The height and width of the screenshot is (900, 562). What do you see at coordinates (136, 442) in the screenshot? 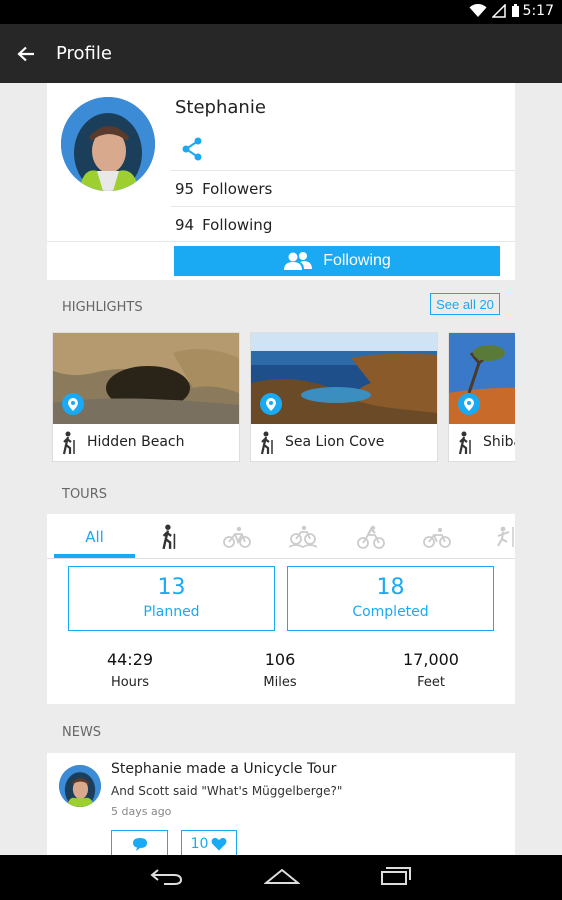
I see `highlight-name: Hidden Beach` at bounding box center [136, 442].